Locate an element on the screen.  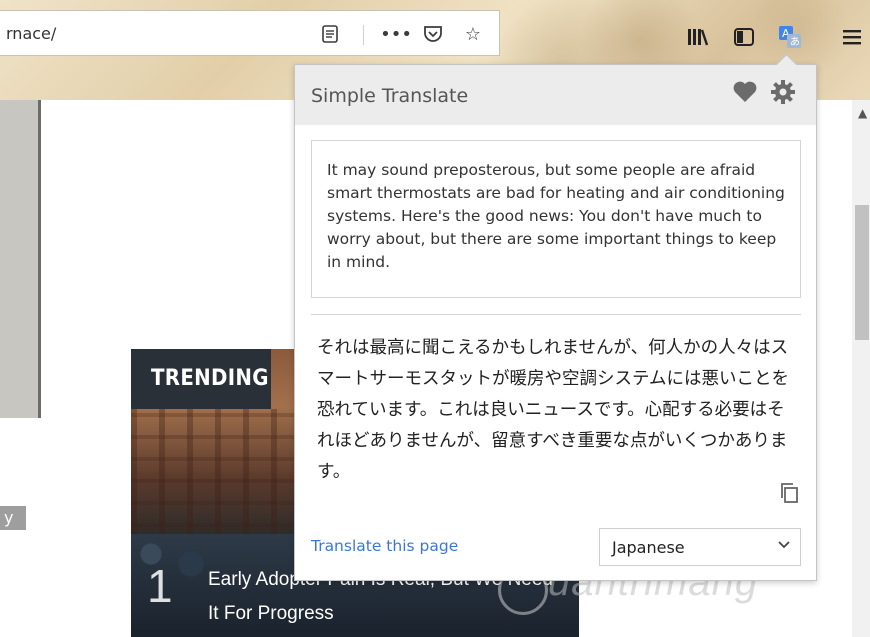
chevron-down-icon is located at coordinates (784, 546).